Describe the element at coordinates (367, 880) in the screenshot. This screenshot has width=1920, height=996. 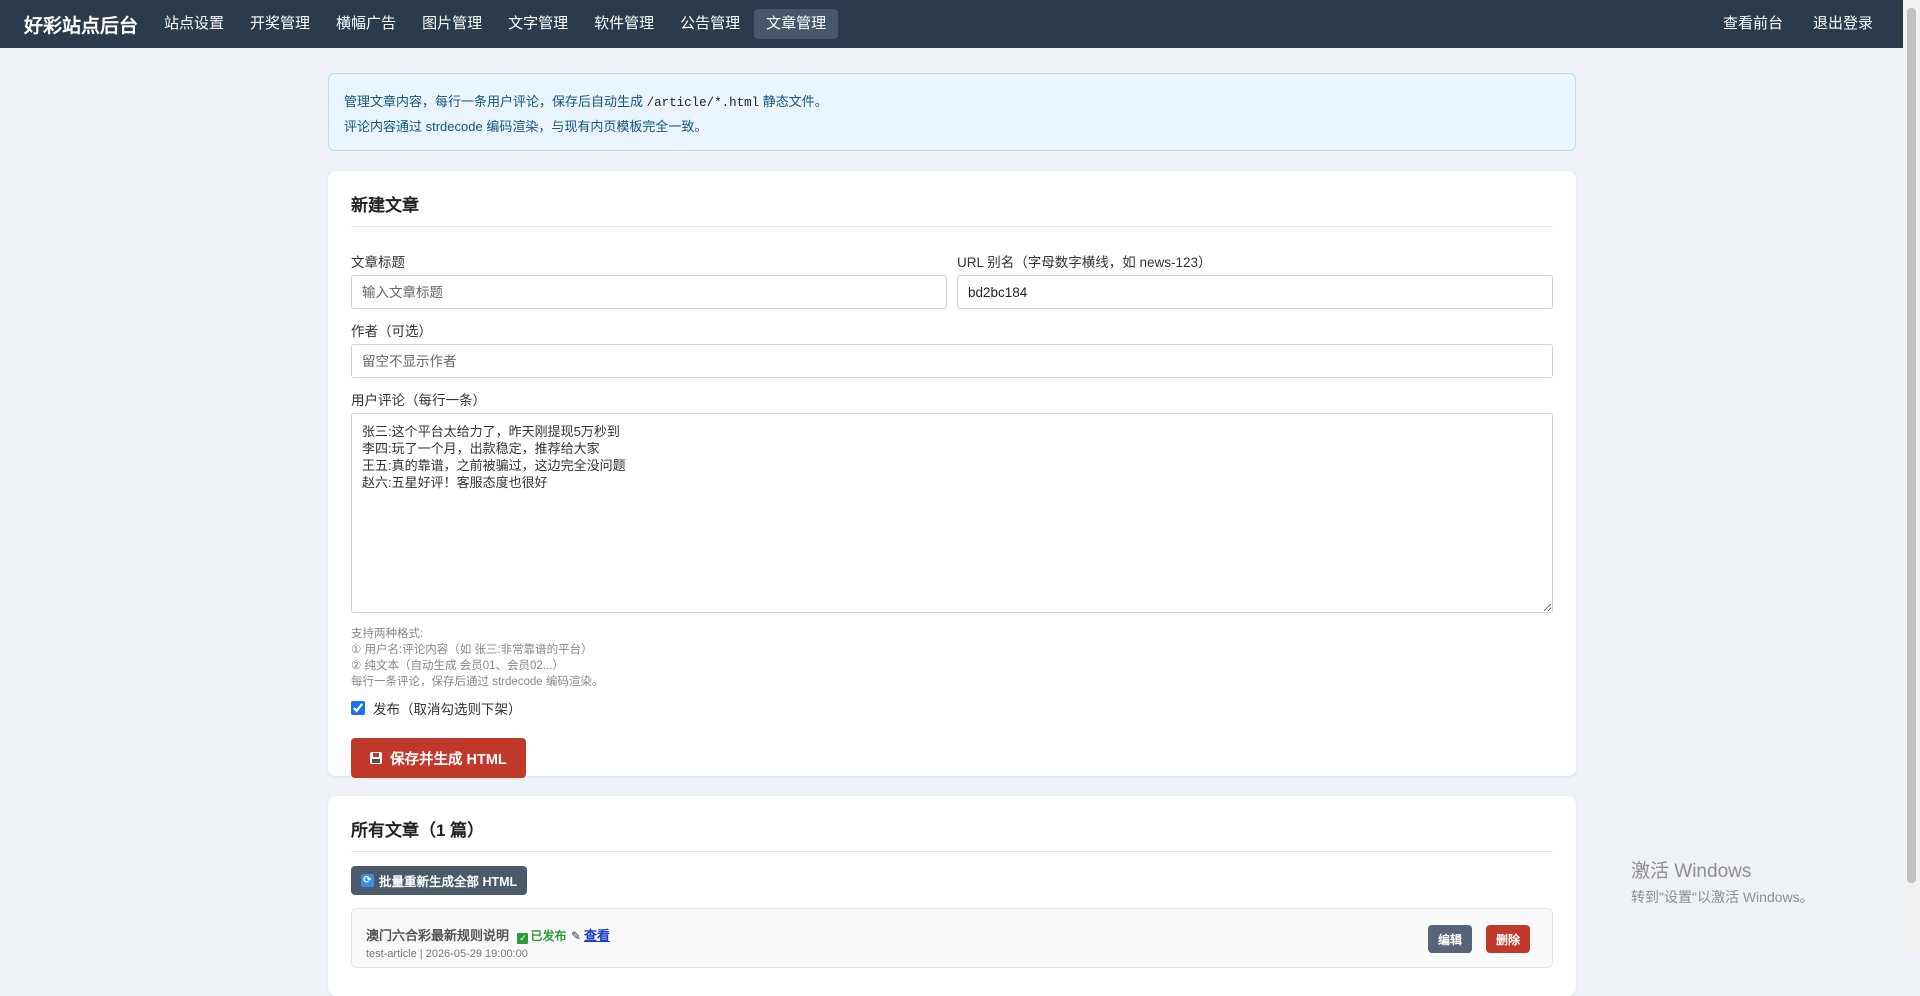
I see `refresh-icon: ⟳` at that location.